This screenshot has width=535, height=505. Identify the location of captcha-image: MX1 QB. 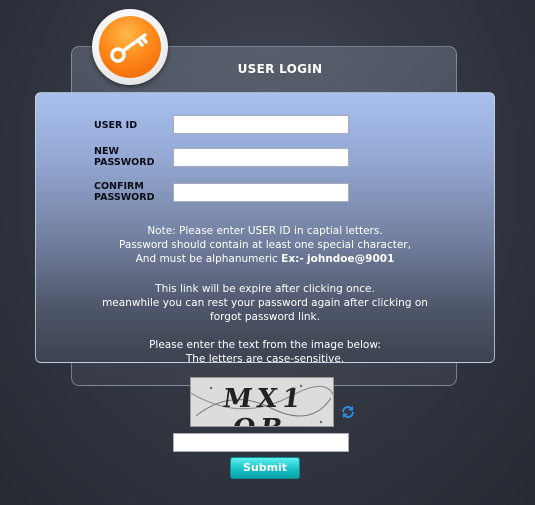
(262, 402).